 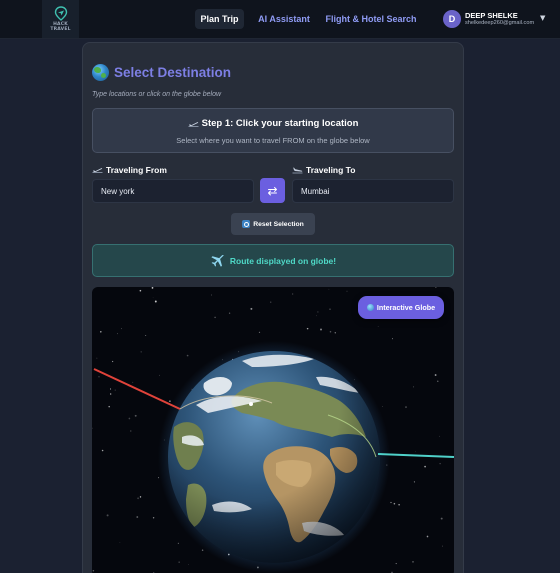 I want to click on nav-flight-hotel-search: Flight & Hotel Search, so click(x=371, y=19).